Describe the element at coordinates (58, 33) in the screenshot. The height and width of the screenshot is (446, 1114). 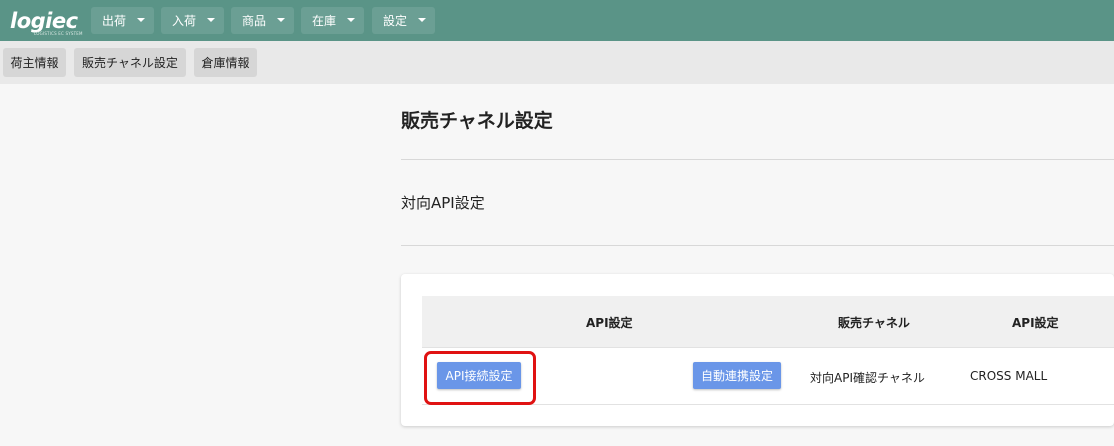
I see `logo-tagline: LOGISTICS EC SYSTEM` at that location.